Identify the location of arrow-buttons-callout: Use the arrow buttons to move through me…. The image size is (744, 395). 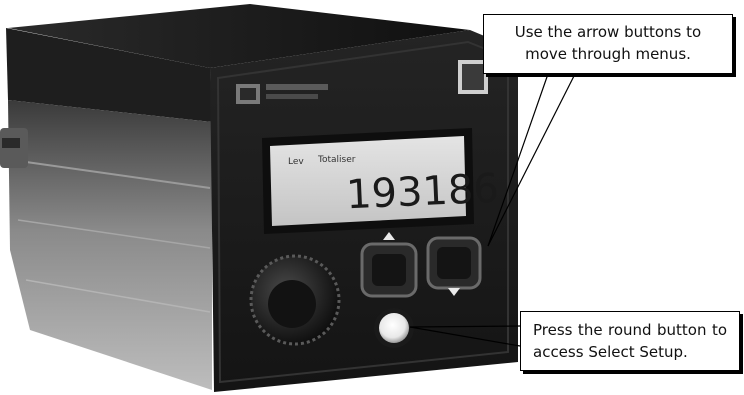
(608, 44).